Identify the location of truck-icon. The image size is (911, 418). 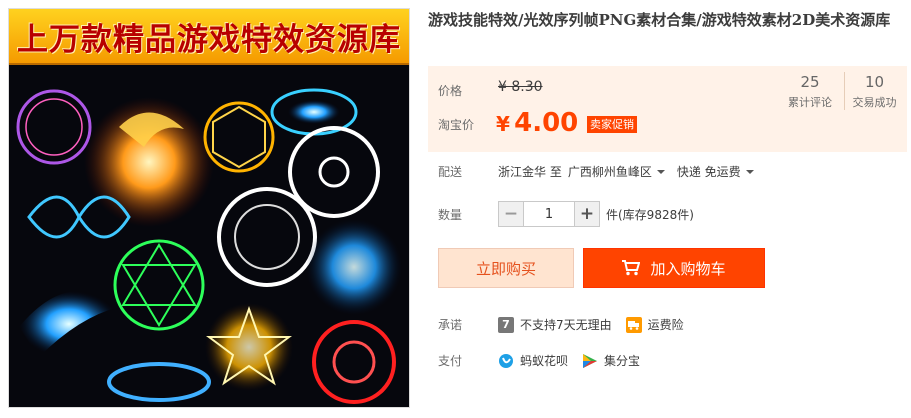
(633, 324).